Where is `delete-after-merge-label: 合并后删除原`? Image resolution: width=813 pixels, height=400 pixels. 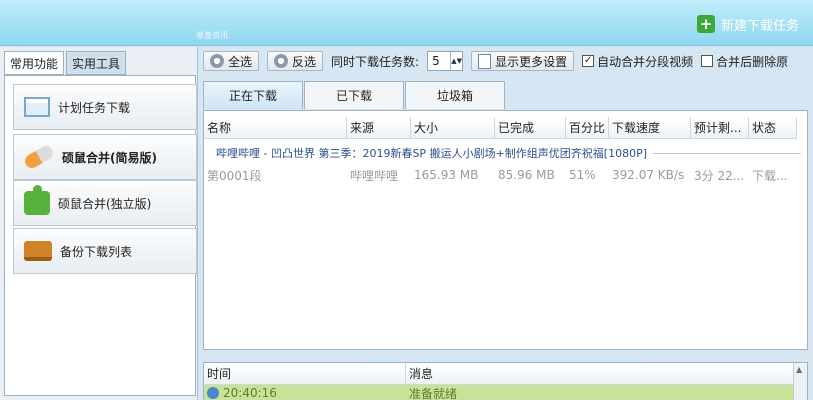 delete-after-merge-label: 合并后删除原 is located at coordinates (752, 61).